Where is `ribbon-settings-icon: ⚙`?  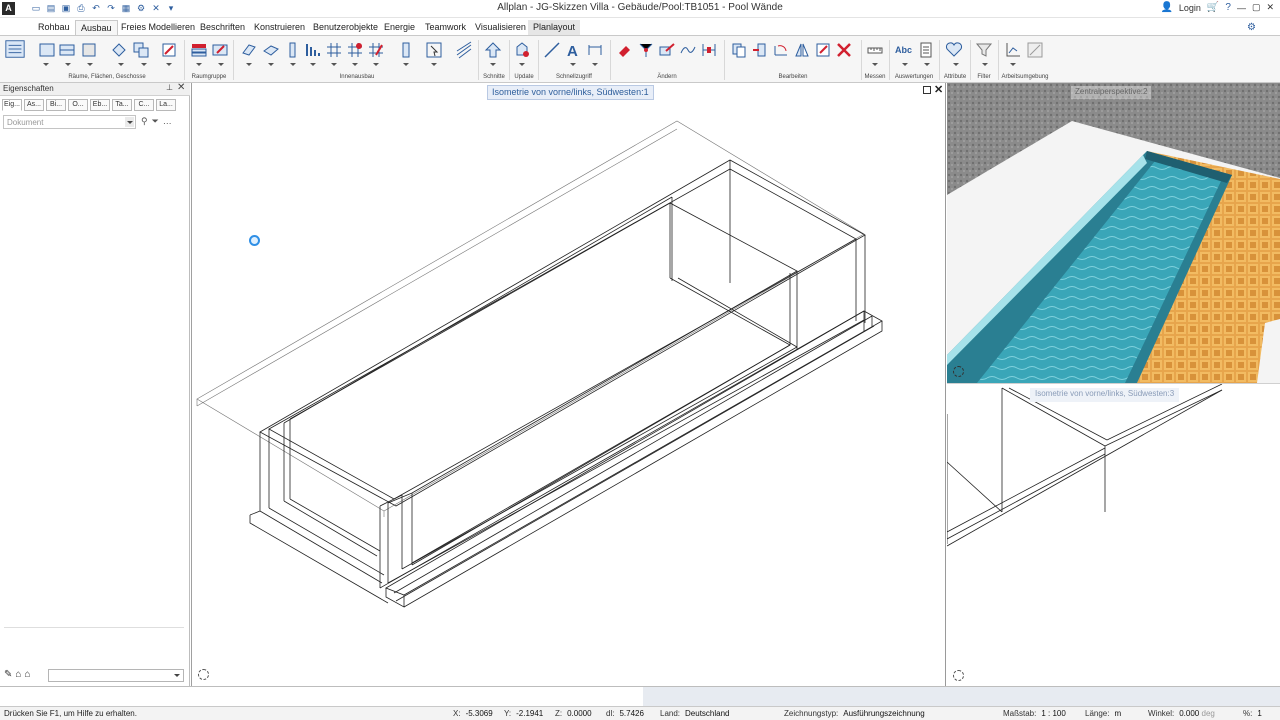
ribbon-settings-icon: ⚙ is located at coordinates (1251, 27).